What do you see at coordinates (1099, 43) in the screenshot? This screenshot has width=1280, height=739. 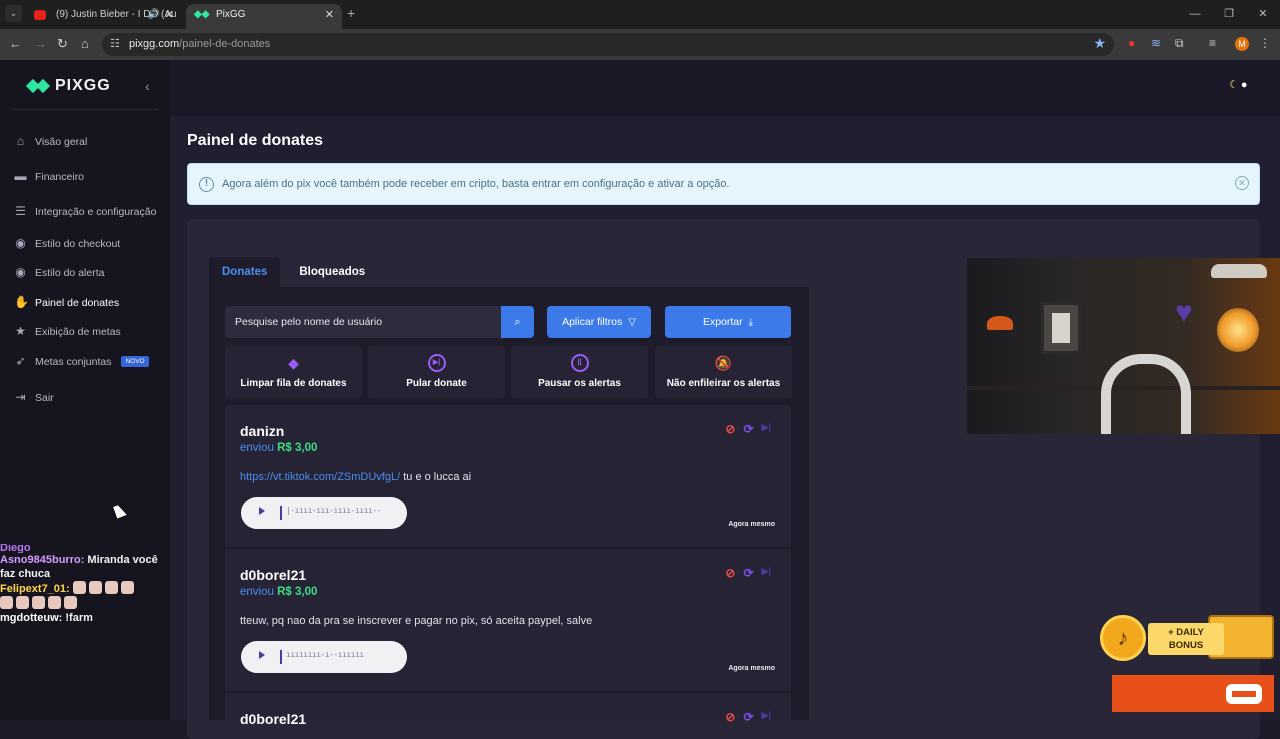 I see `bookmark-star-icon: ★` at bounding box center [1099, 43].